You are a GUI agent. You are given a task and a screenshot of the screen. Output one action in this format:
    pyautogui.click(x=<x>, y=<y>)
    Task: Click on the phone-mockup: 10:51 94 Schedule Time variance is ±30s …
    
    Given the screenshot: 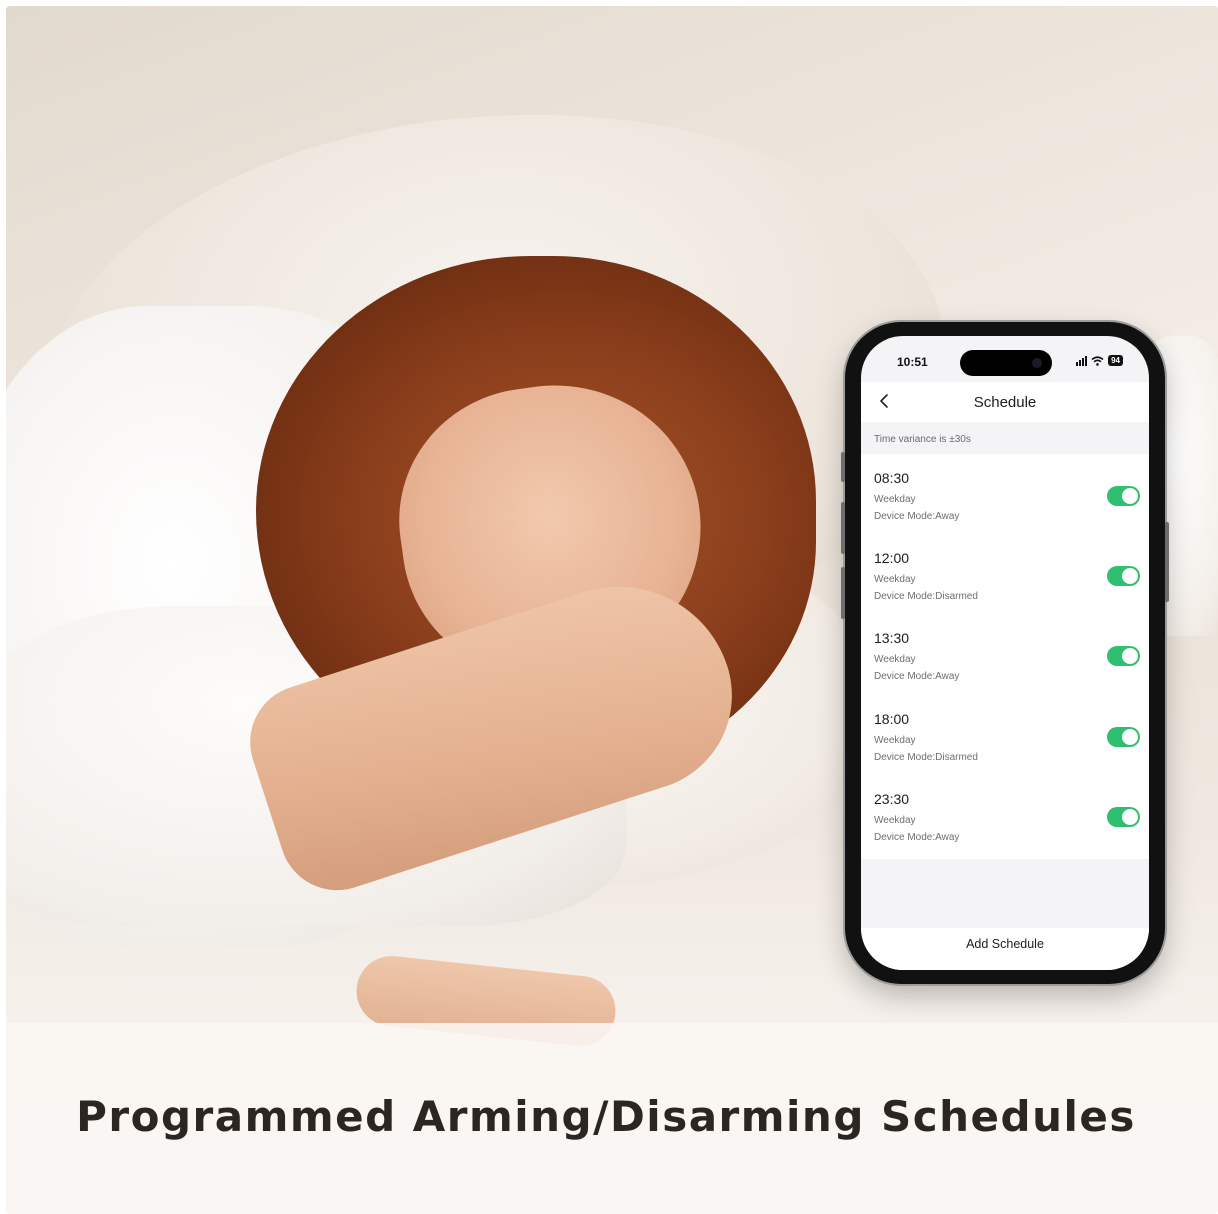 What is the action you would take?
    pyautogui.click(x=1005, y=653)
    